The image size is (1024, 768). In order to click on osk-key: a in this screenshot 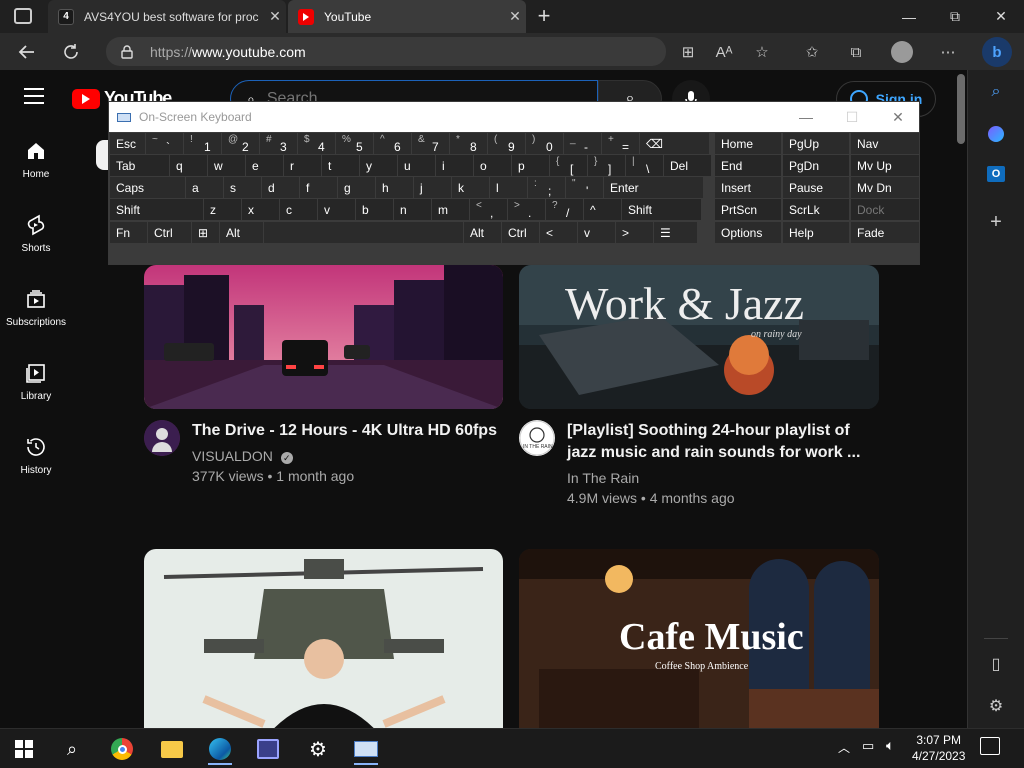, I will do `click(204, 187)`.